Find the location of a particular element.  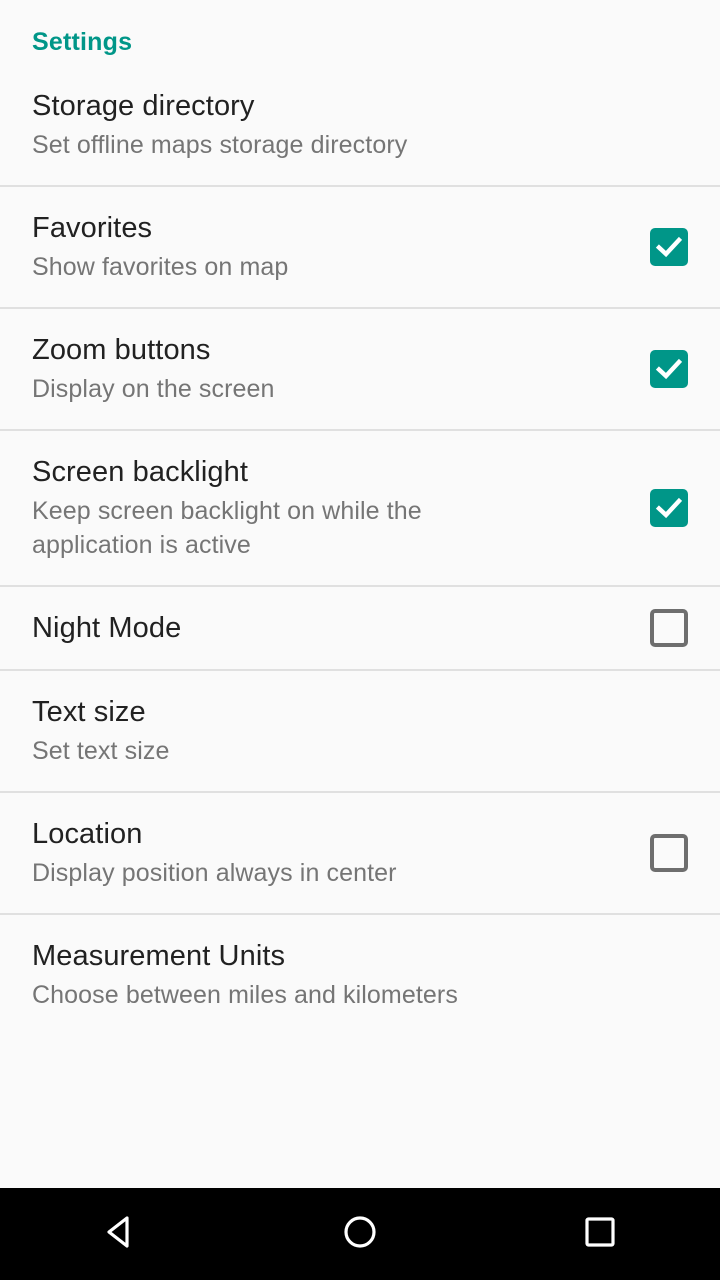

settings-category-header: Settings is located at coordinates (82, 42).